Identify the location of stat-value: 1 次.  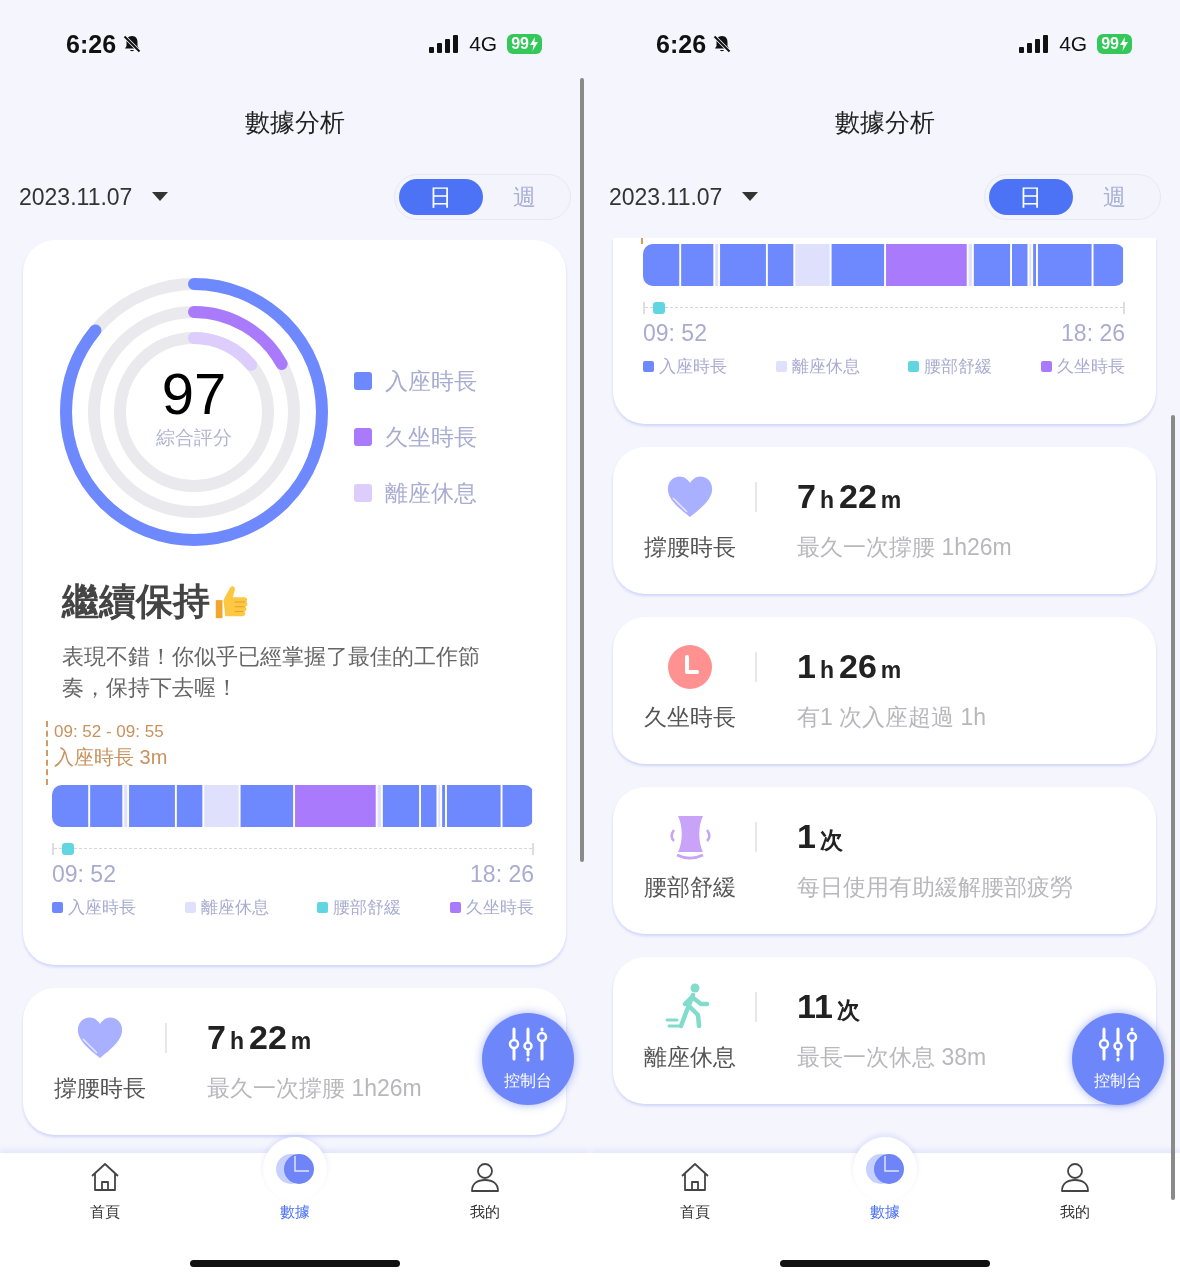
(820, 837).